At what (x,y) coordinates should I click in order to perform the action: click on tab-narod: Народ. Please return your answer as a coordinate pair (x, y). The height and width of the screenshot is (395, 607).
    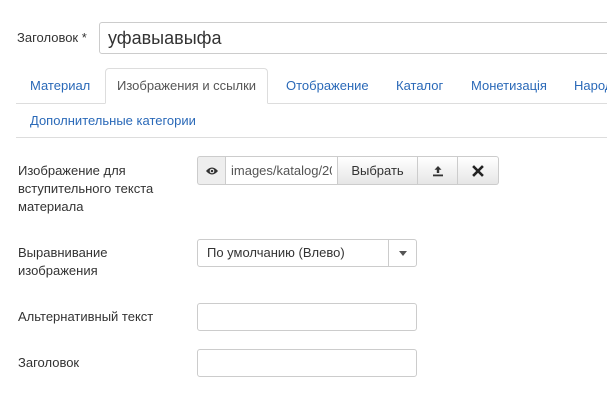
    Looking at the image, I should click on (590, 86).